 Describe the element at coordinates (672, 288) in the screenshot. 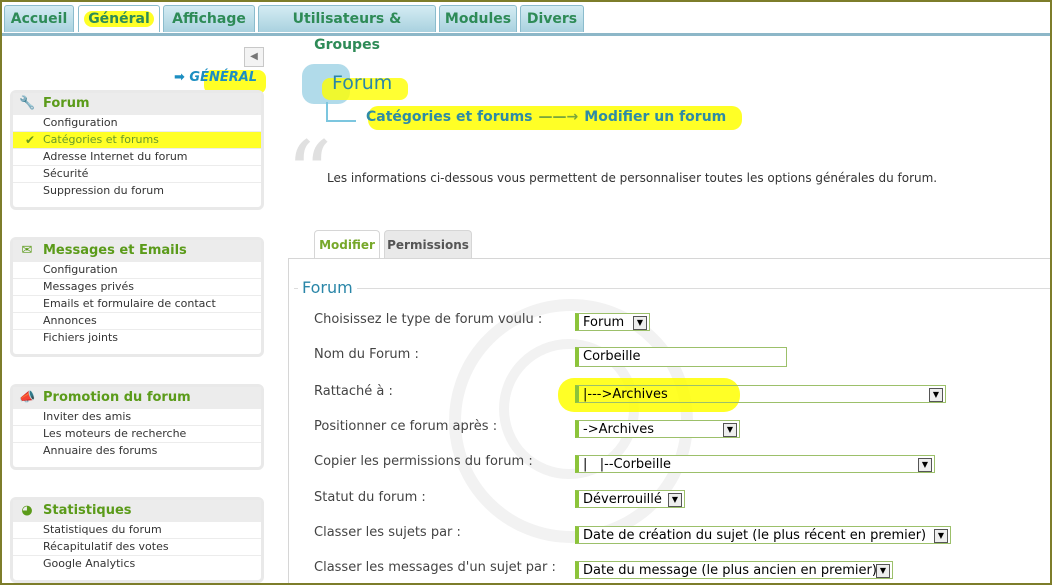

I see `fieldset-border` at that location.